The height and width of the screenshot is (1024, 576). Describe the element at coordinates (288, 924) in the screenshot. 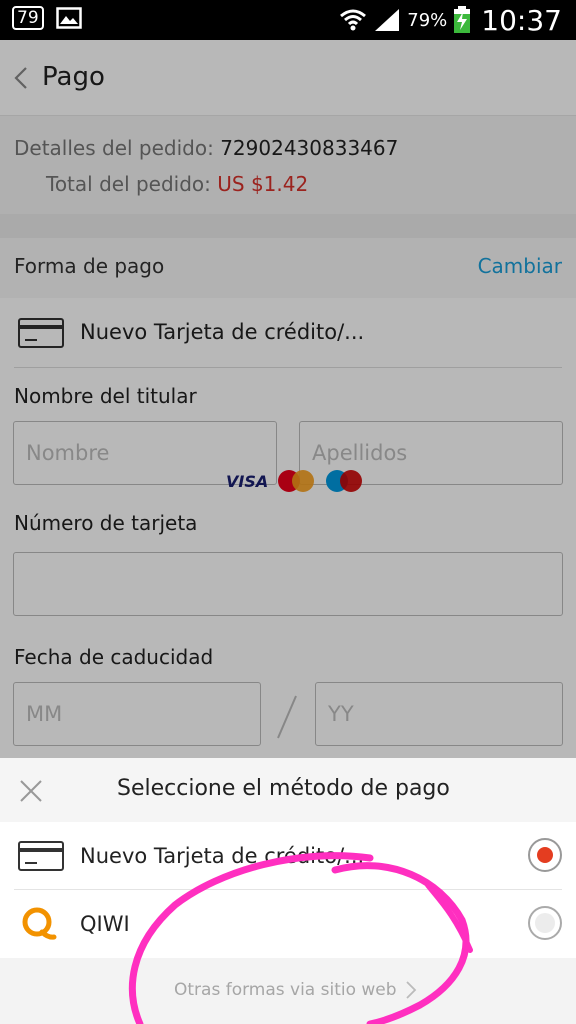

I see `option-qiwi: QIWI` at that location.